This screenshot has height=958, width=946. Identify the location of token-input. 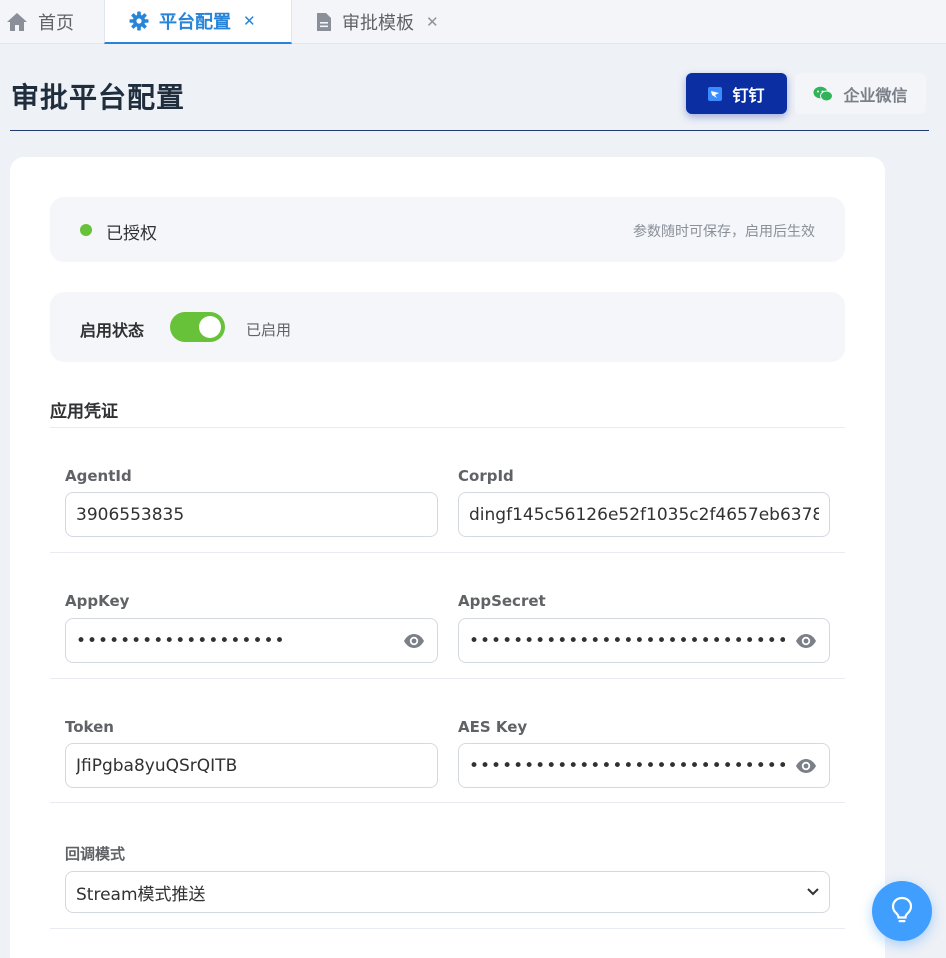
(251, 765).